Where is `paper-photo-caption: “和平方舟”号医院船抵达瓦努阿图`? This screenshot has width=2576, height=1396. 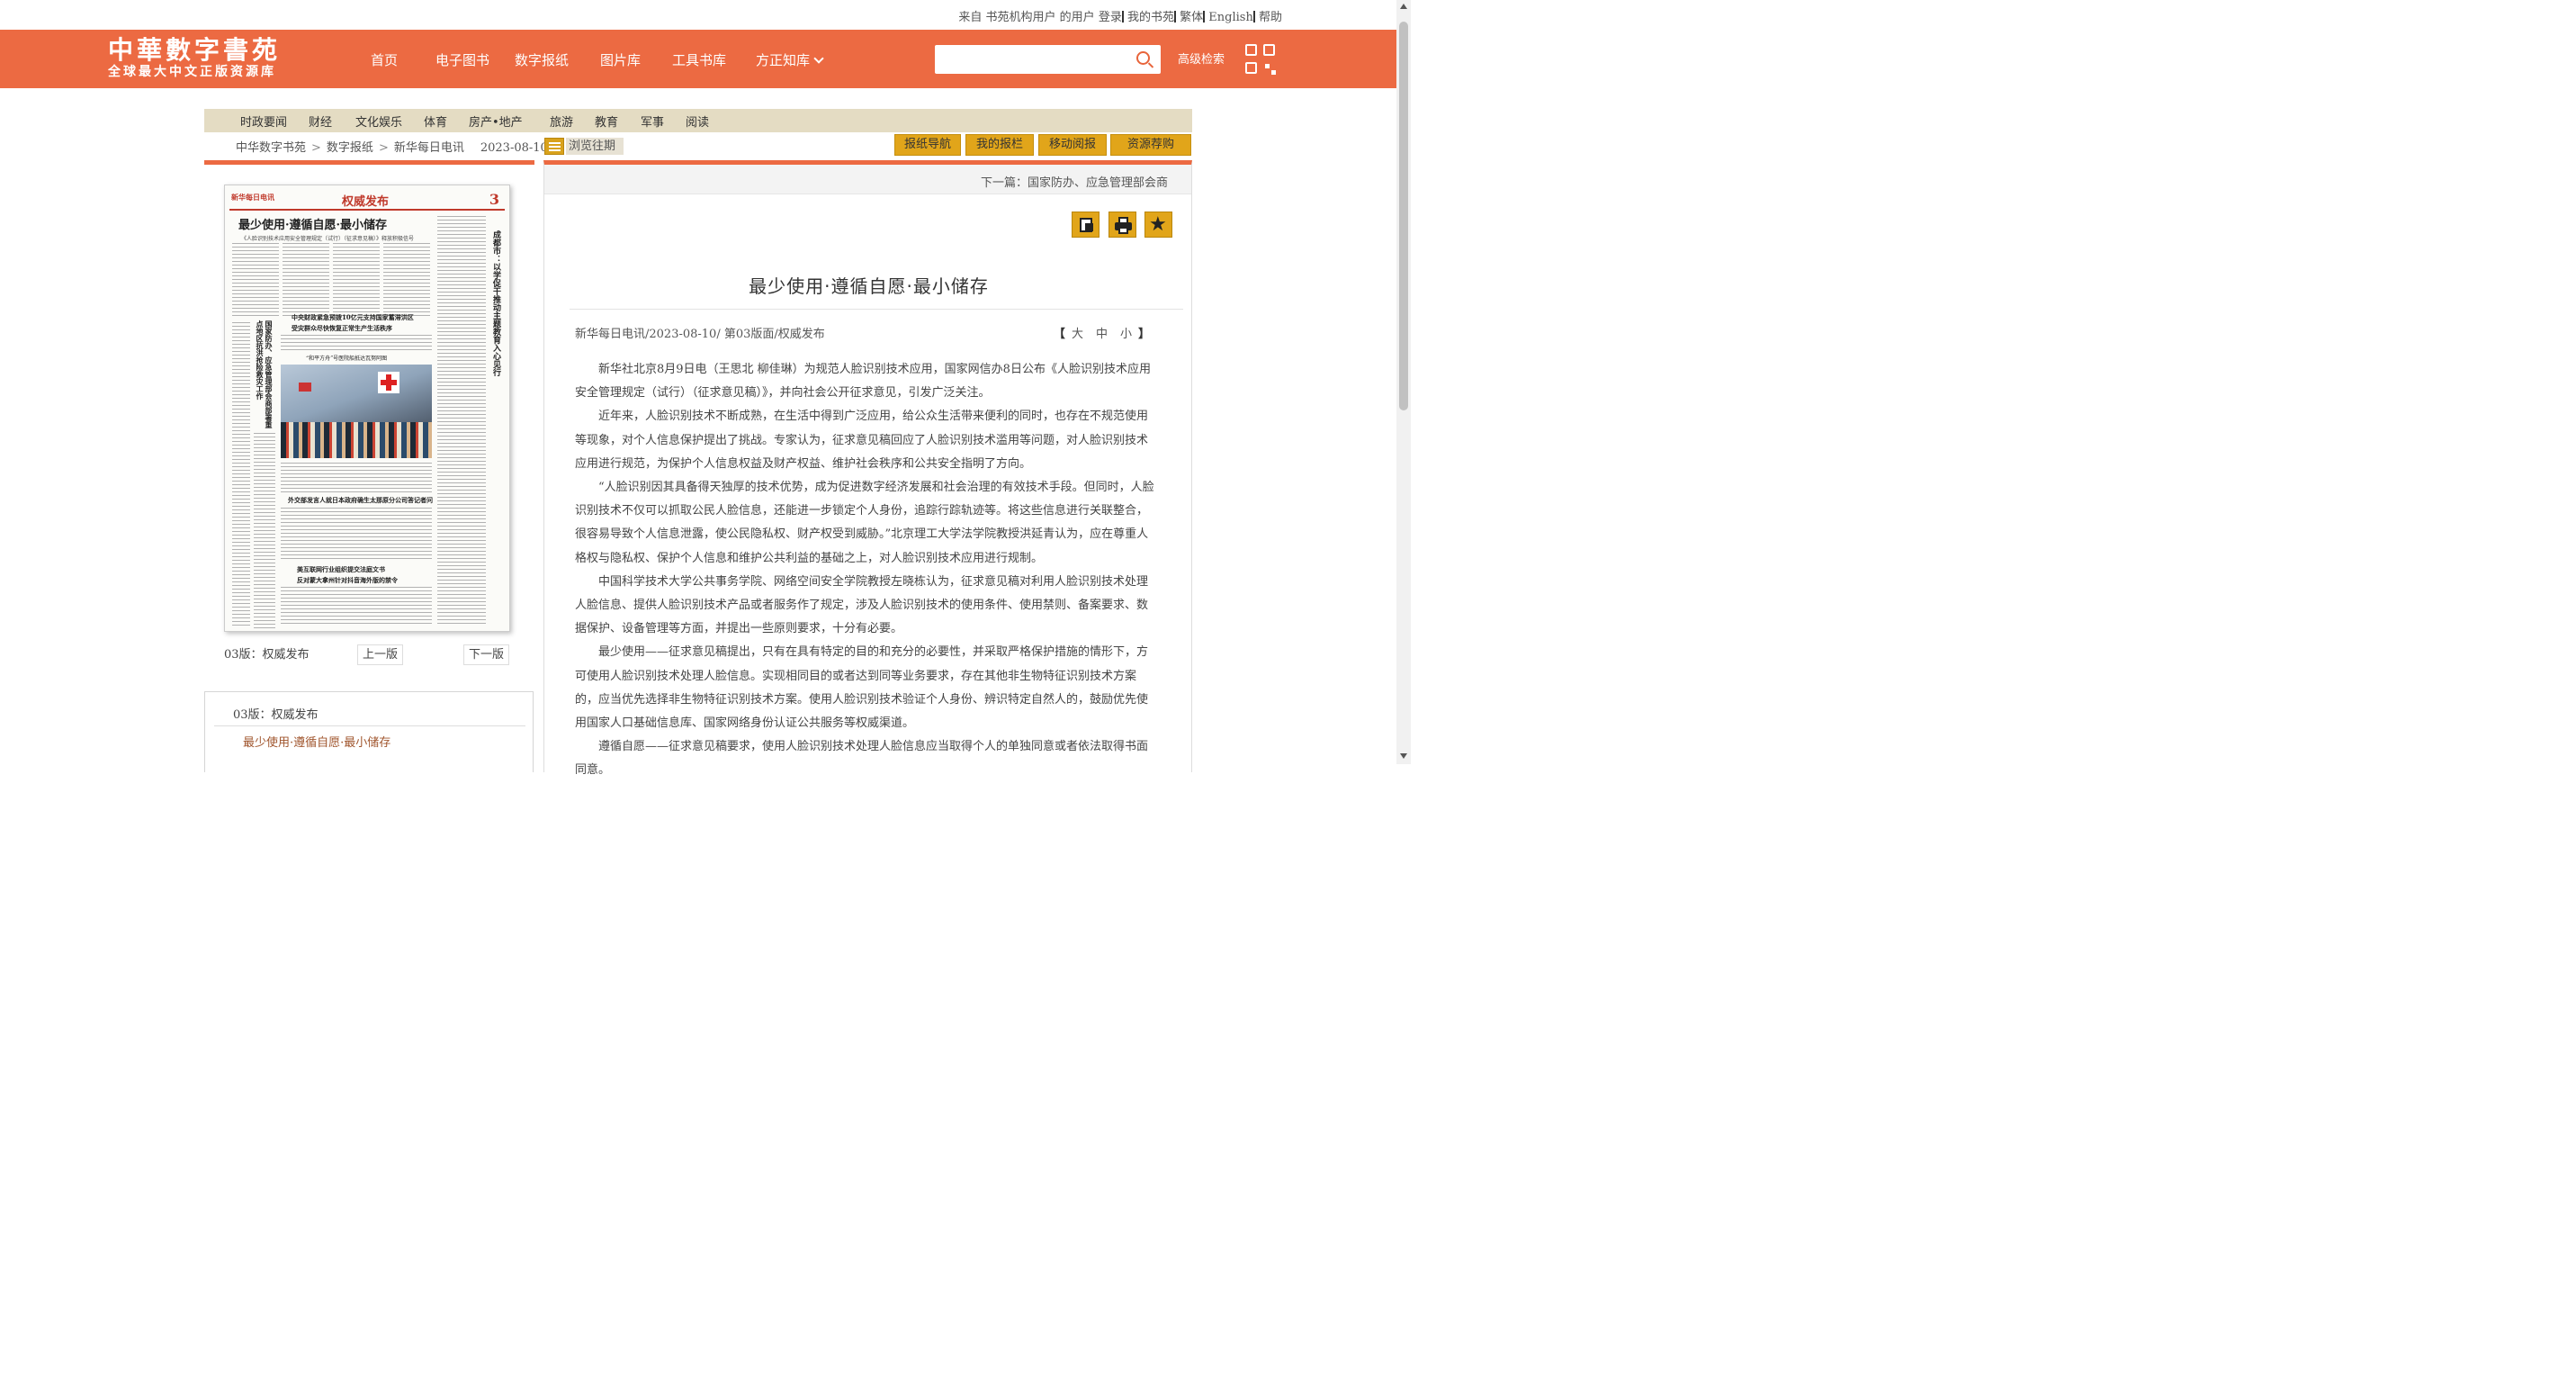
paper-photo-caption: “和平方舟”号医院船抵达瓦努阿图 is located at coordinates (347, 359).